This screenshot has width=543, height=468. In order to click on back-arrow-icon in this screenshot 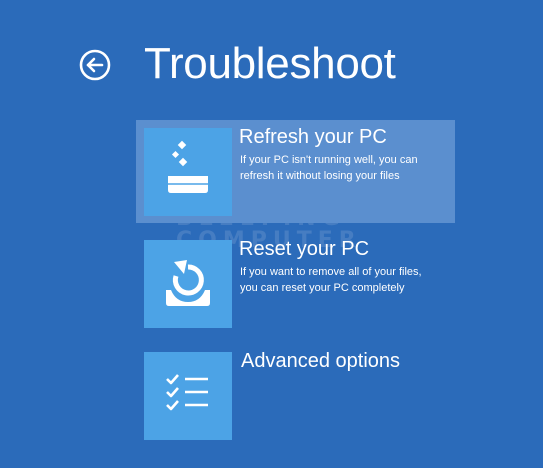, I will do `click(95, 65)`.